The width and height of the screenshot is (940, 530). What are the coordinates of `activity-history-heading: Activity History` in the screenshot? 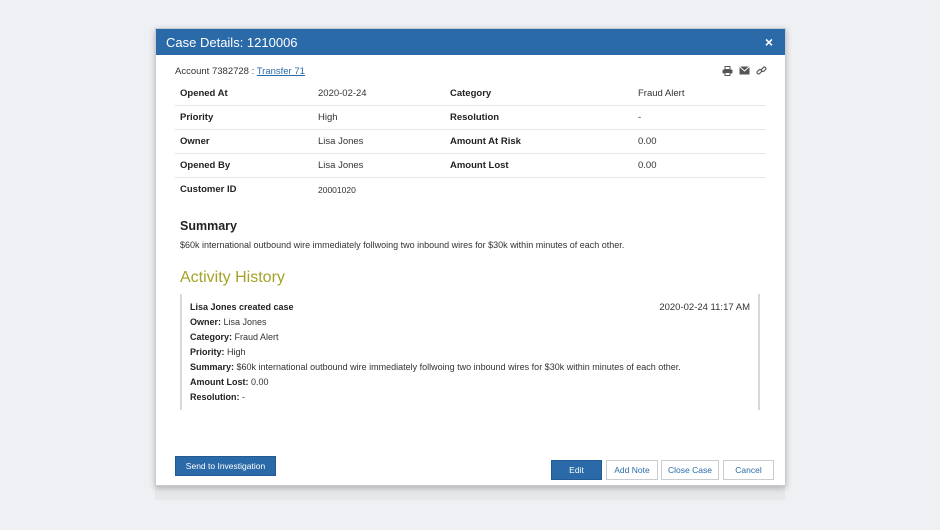 It's located at (232, 277).